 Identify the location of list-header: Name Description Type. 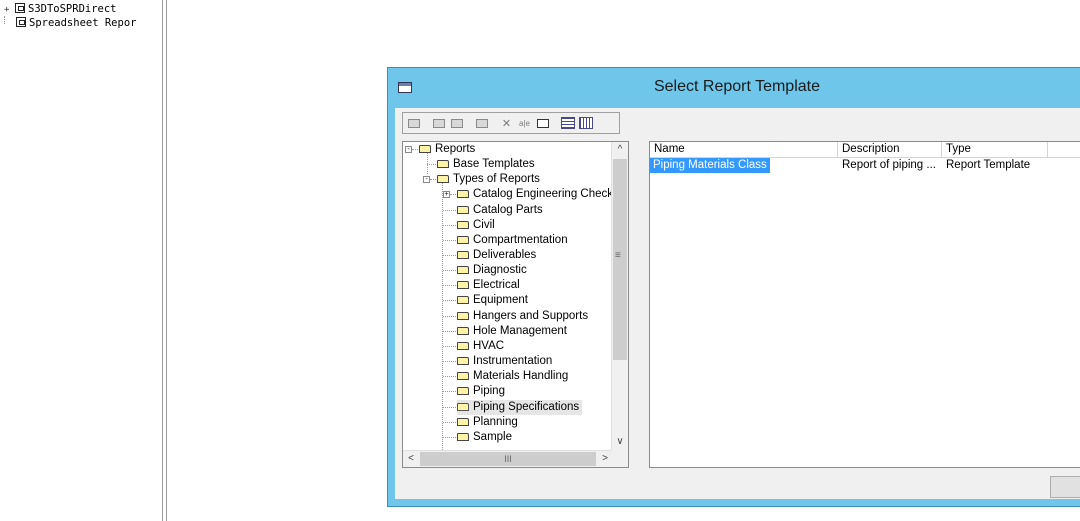
(865, 150).